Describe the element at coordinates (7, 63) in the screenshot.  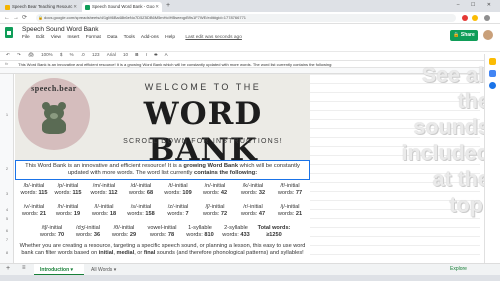
I see `fx-icon: fx` at that location.